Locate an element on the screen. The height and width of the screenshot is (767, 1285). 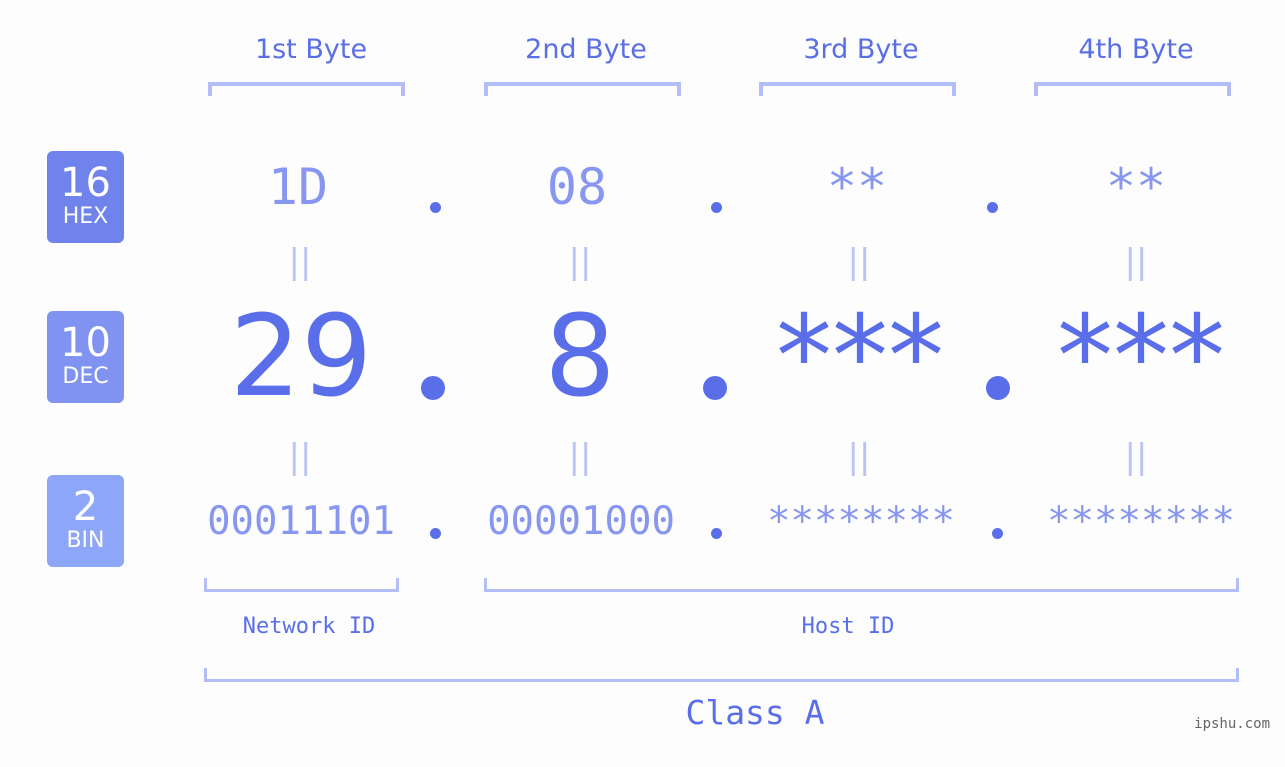
equals-sign-bin-2: || is located at coordinates (580, 457).